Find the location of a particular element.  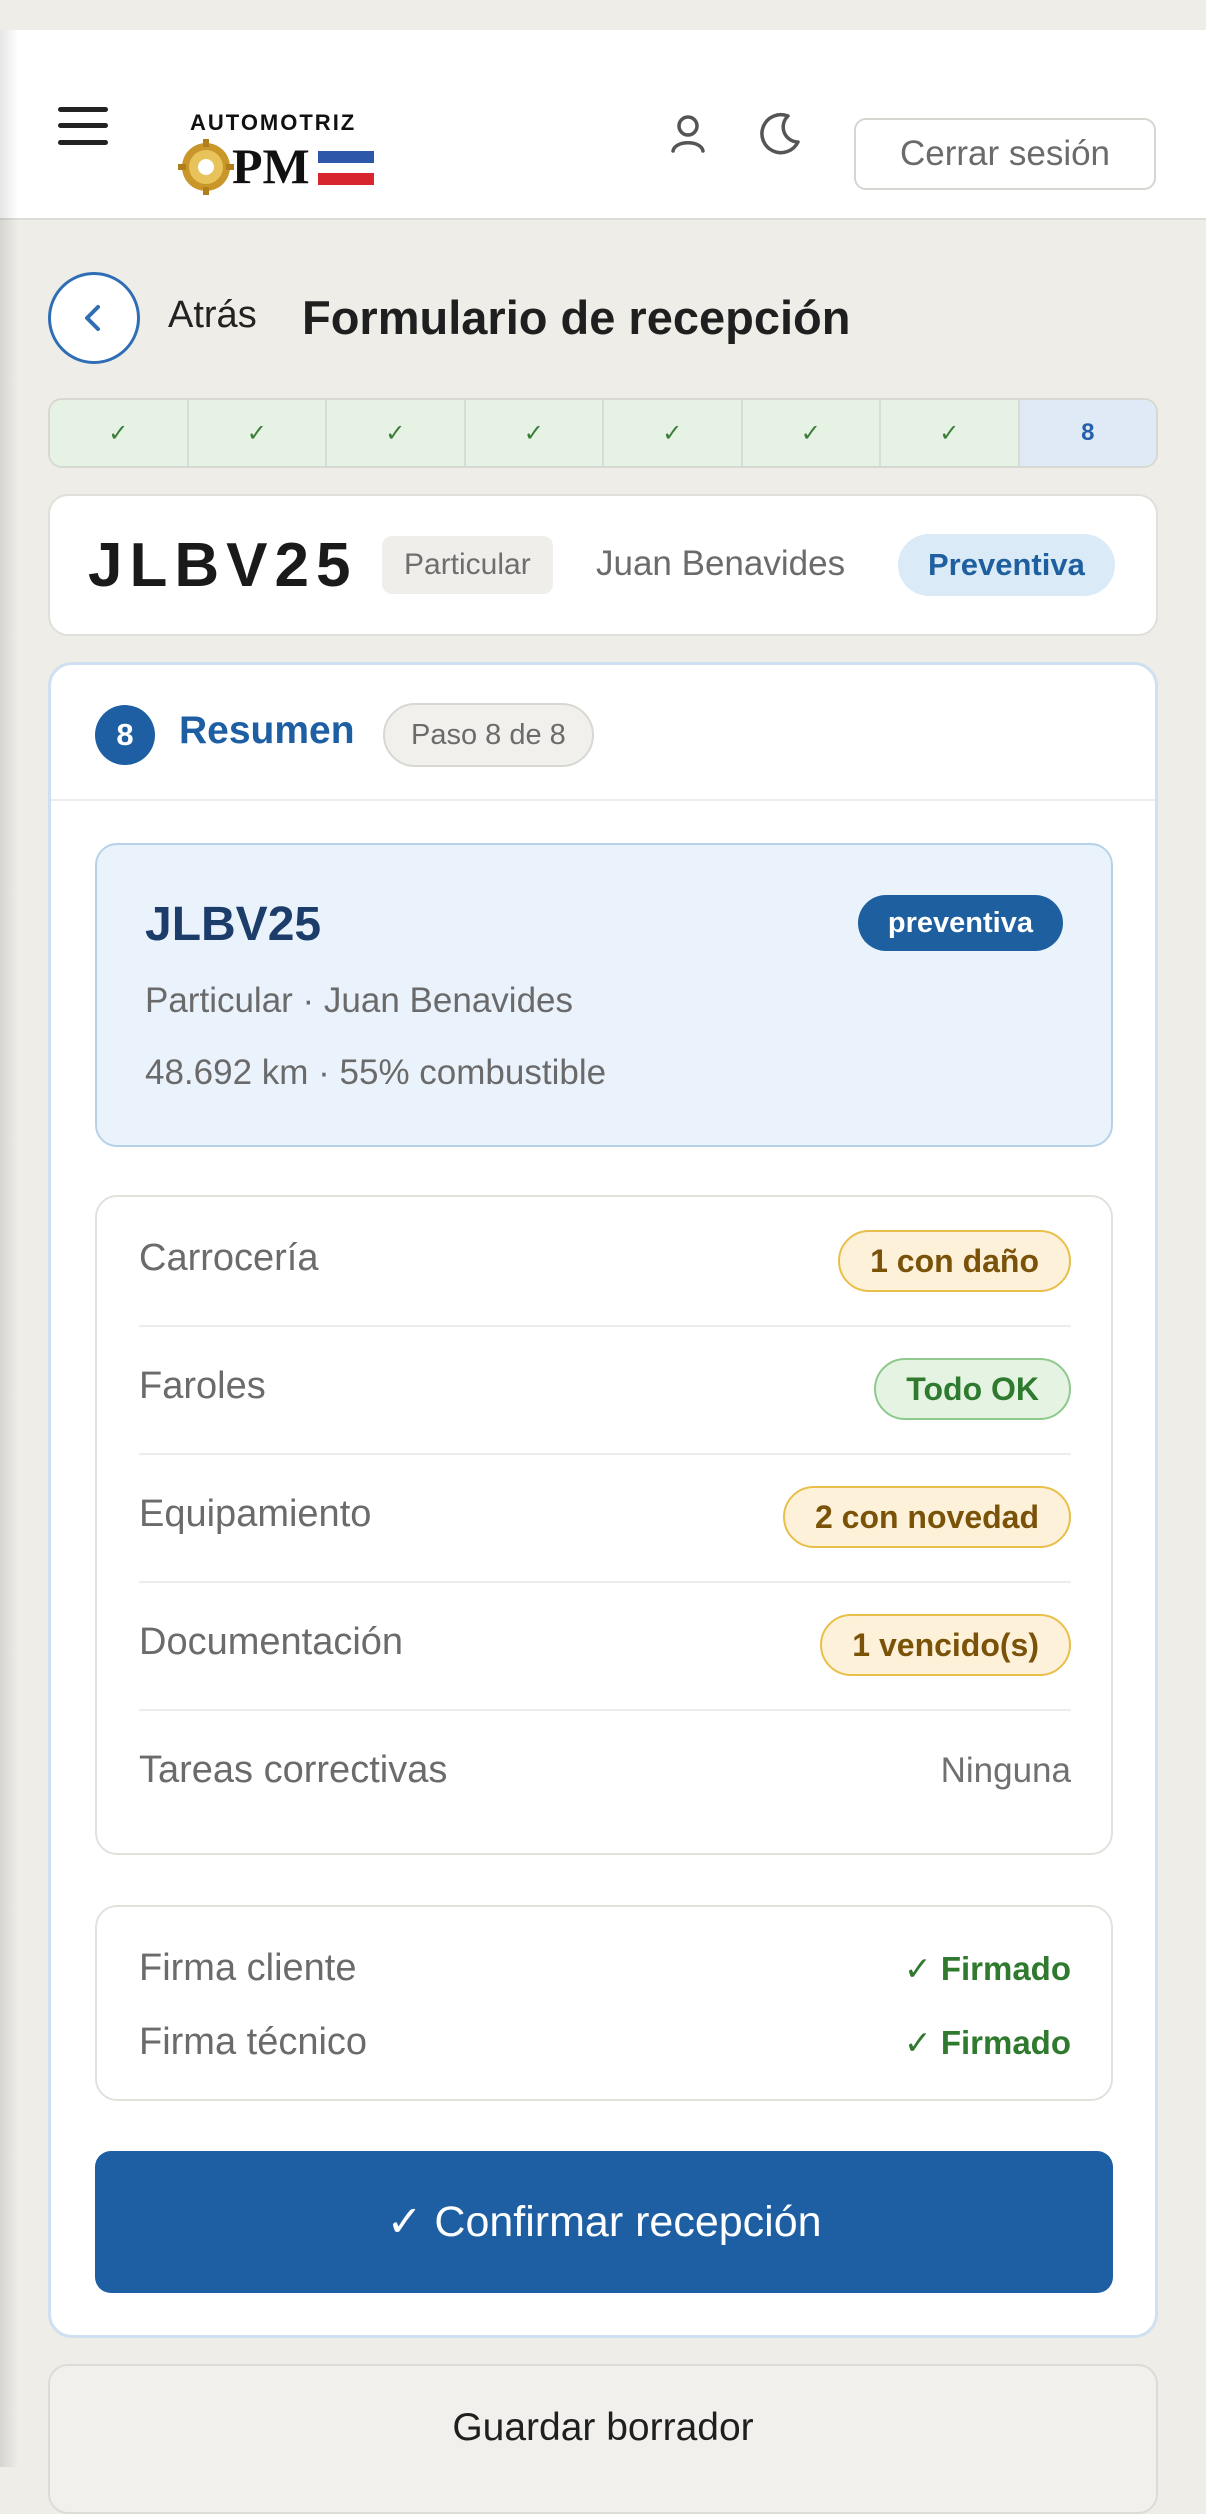

signature-row-cliente: Firma cliente ✓ Firmado is located at coordinates (605, 1967).